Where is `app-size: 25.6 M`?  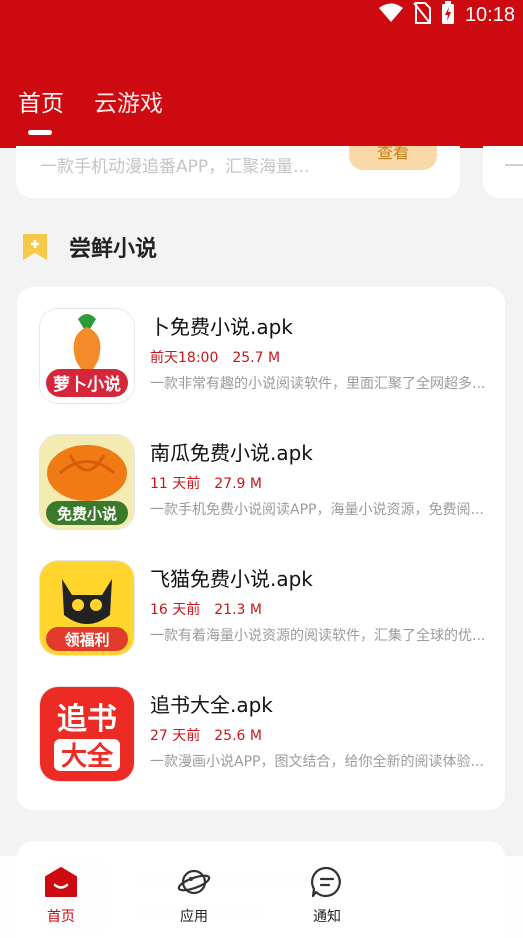
app-size: 25.6 M is located at coordinates (238, 736).